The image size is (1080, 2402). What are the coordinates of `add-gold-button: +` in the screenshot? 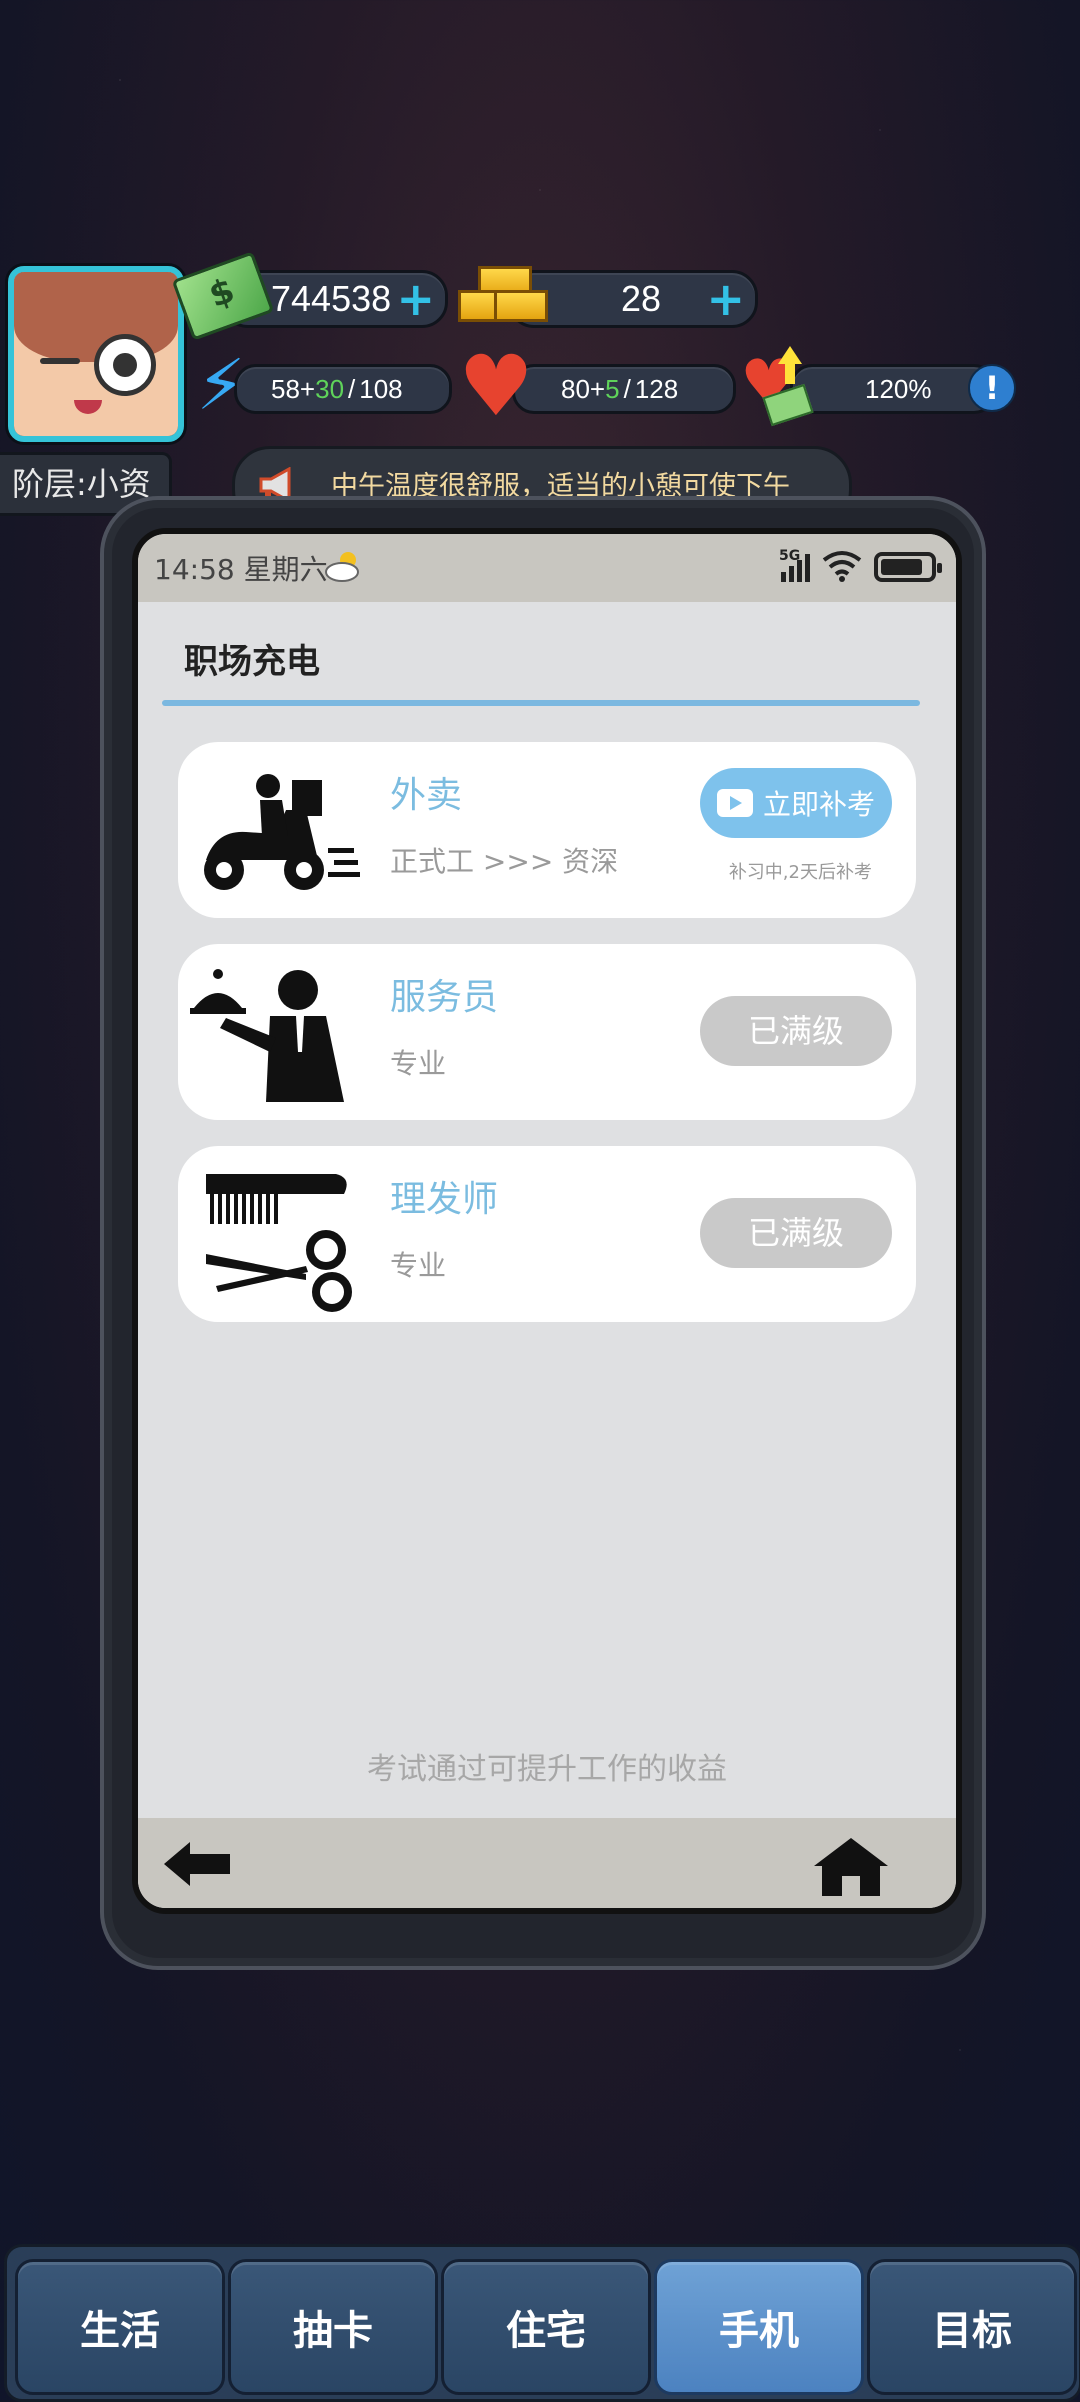 It's located at (725, 299).